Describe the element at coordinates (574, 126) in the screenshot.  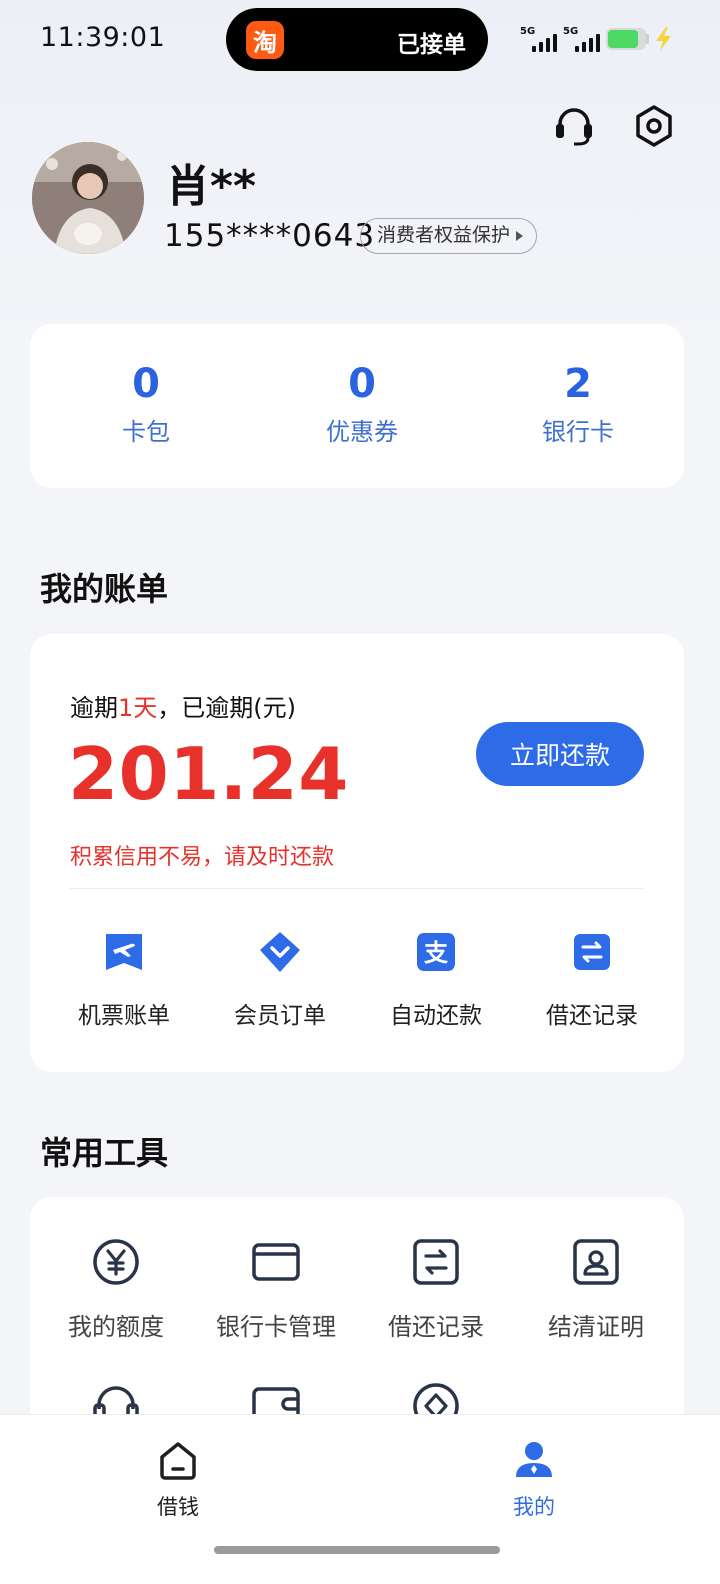
I see `customer-service-icon` at that location.